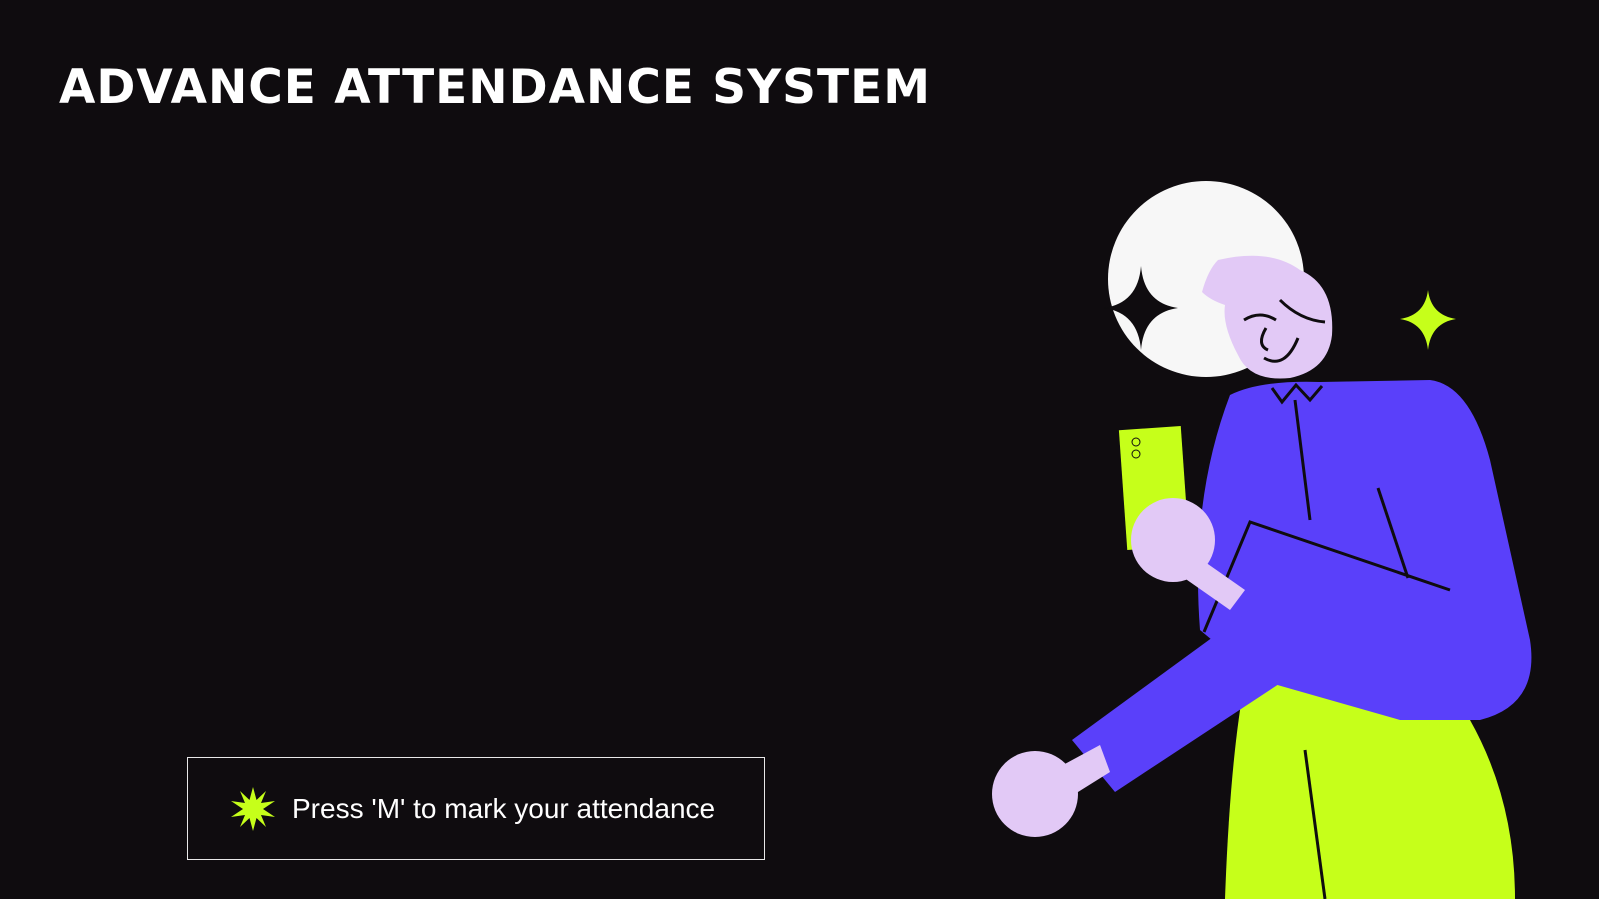 The image size is (1599, 899). I want to click on attendance-prompt: Press 'M' to mark your attendance, so click(476, 808).